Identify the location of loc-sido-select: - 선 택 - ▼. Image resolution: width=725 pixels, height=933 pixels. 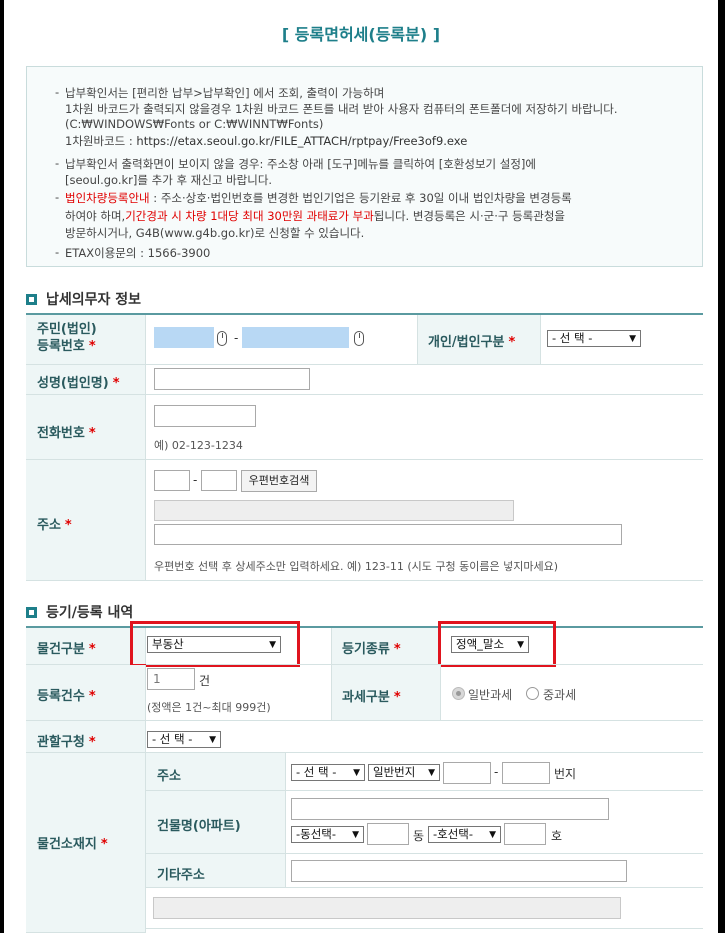
(328, 772).